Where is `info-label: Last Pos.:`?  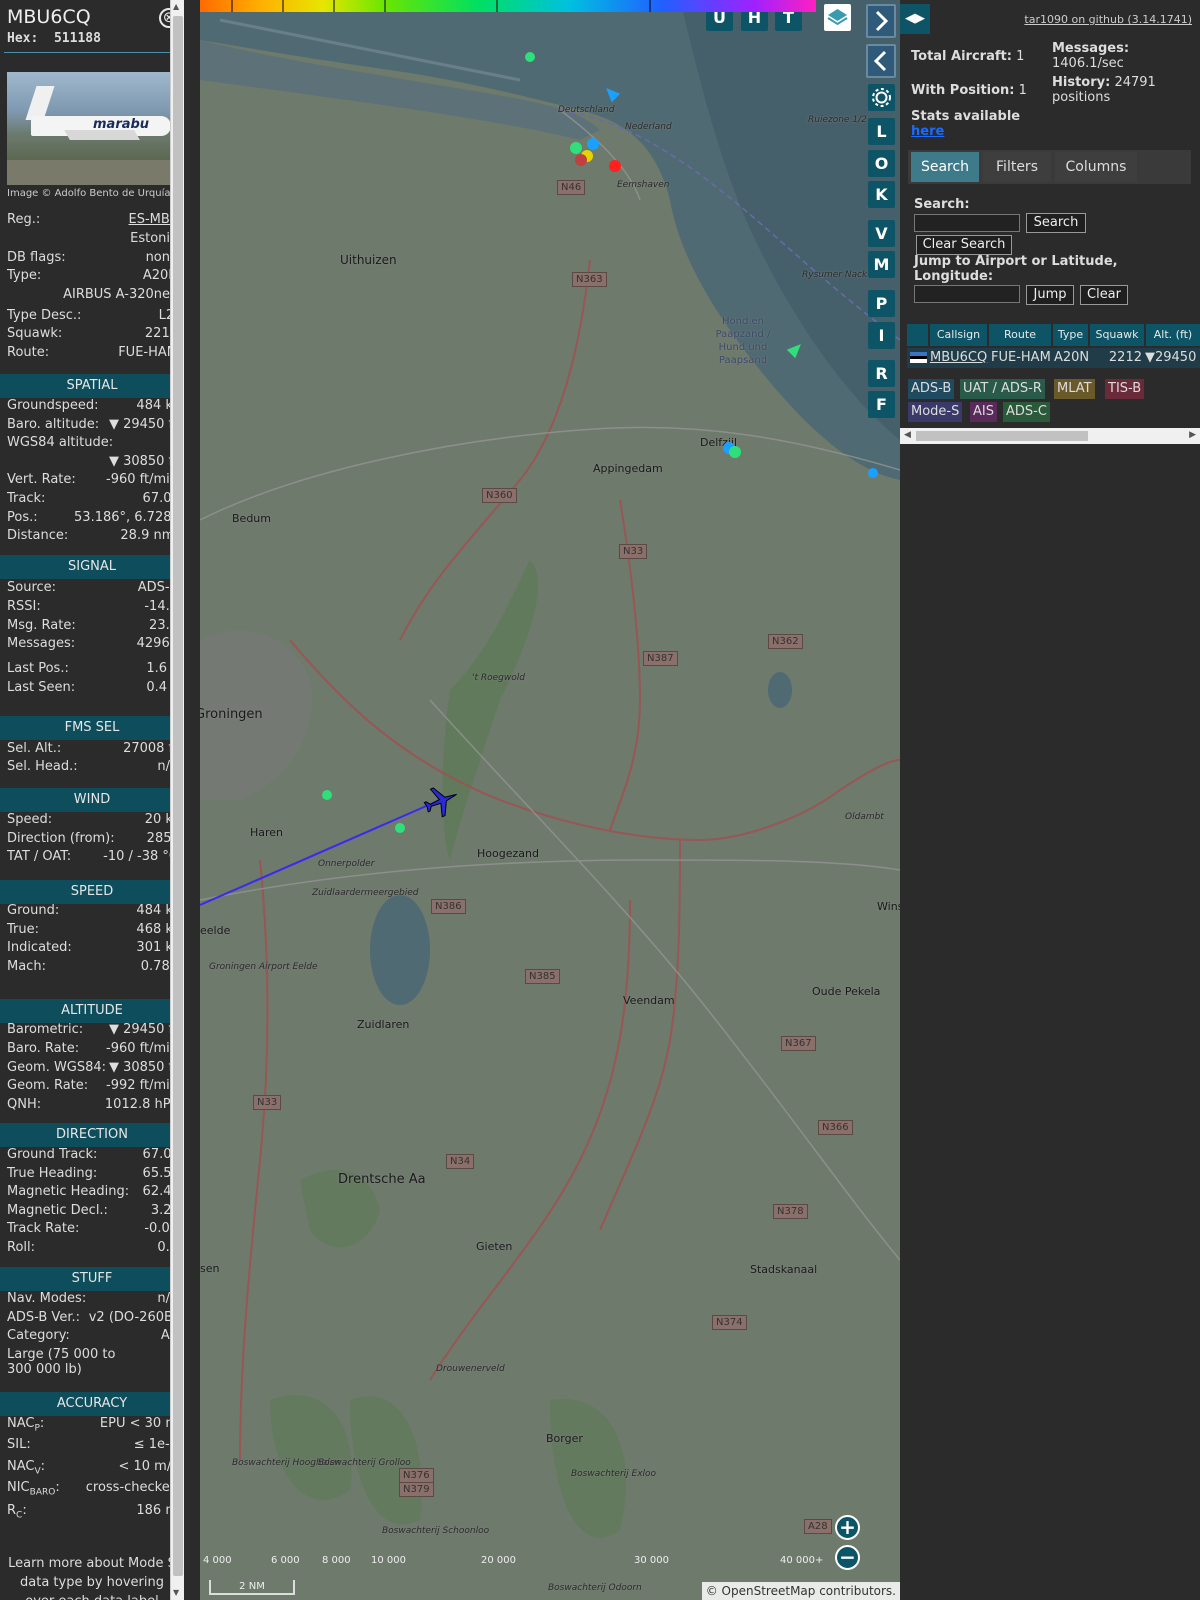 info-label: Last Pos.: is located at coordinates (38, 668).